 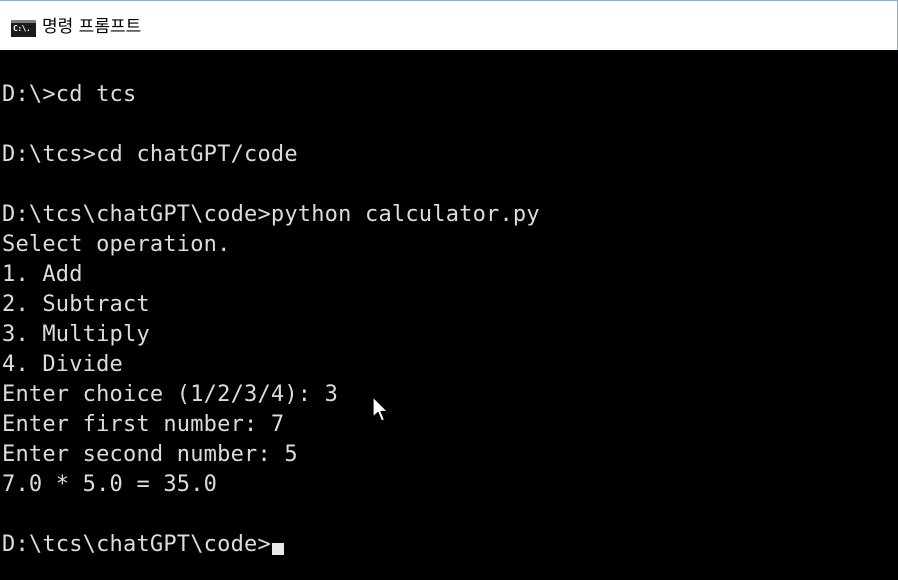 What do you see at coordinates (150, 454) in the screenshot?
I see `console-line: Enter second number: 5` at bounding box center [150, 454].